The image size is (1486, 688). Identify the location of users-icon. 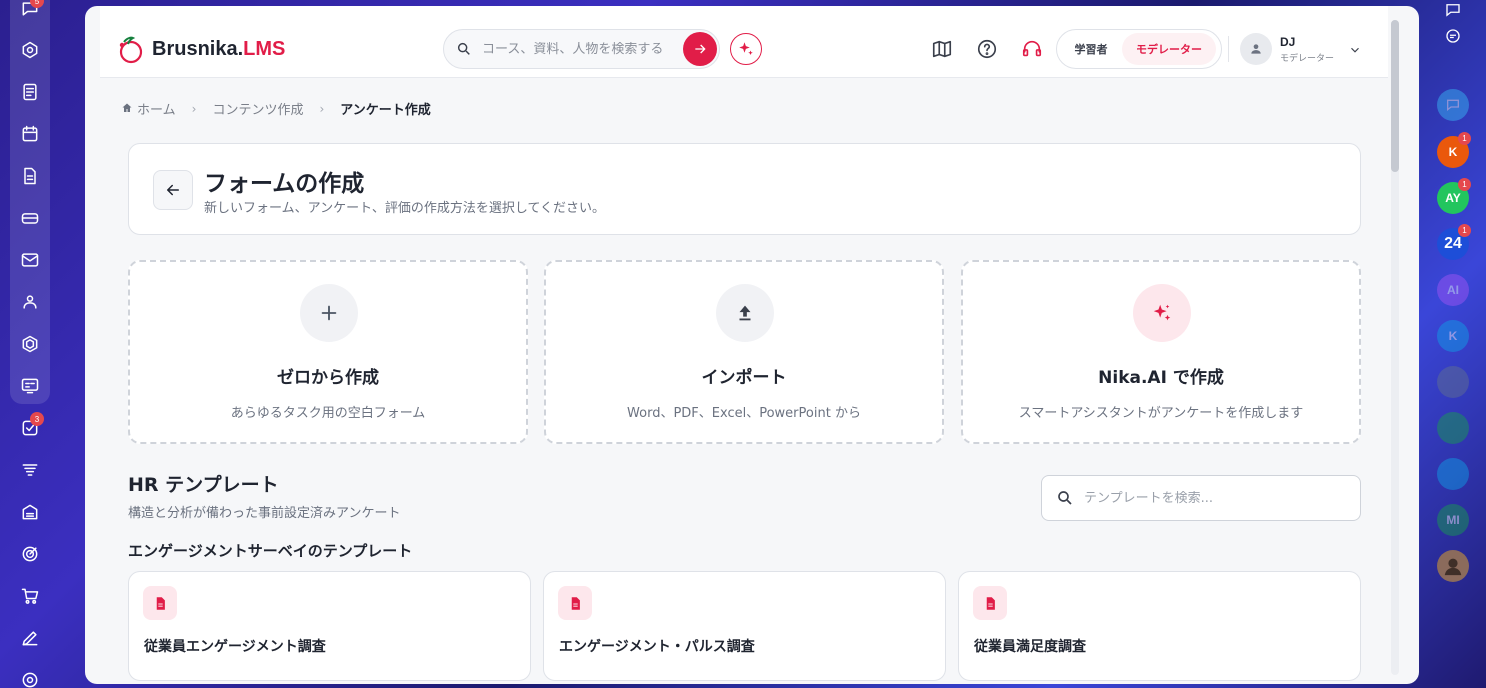
(30, 302).